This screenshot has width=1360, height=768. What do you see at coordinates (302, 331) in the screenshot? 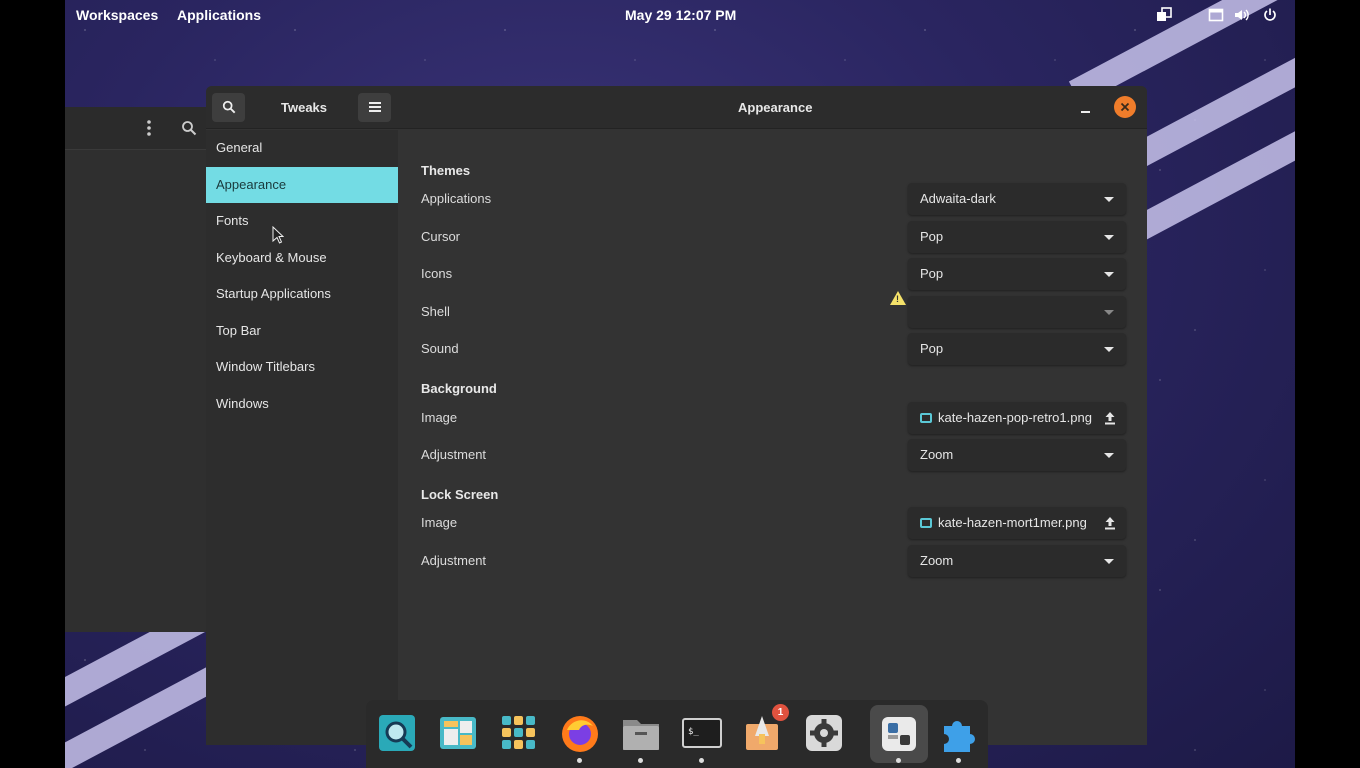
I see `sidebar-item-top-bar: Top Bar` at bounding box center [302, 331].